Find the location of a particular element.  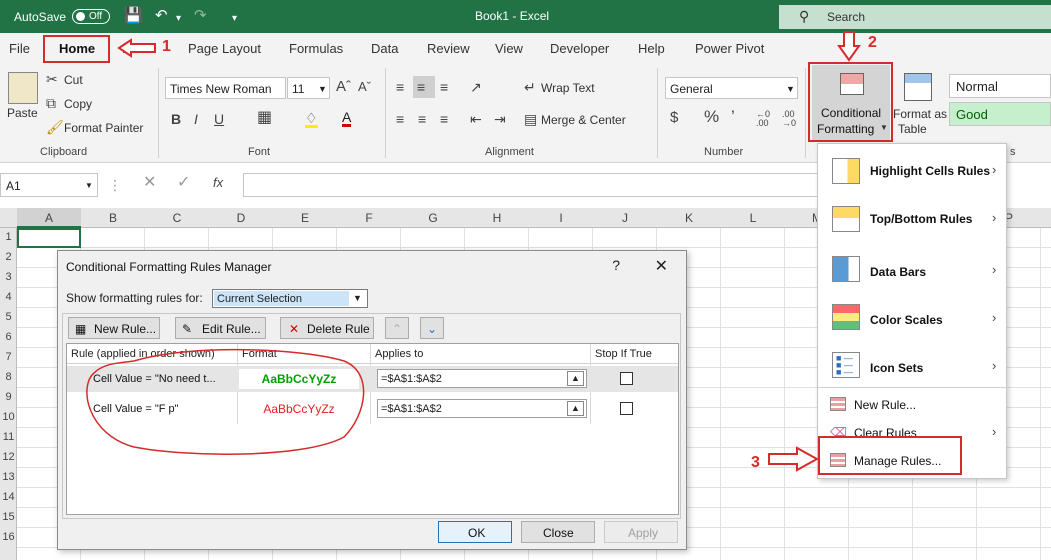

apply-button: Apply is located at coordinates (641, 532).